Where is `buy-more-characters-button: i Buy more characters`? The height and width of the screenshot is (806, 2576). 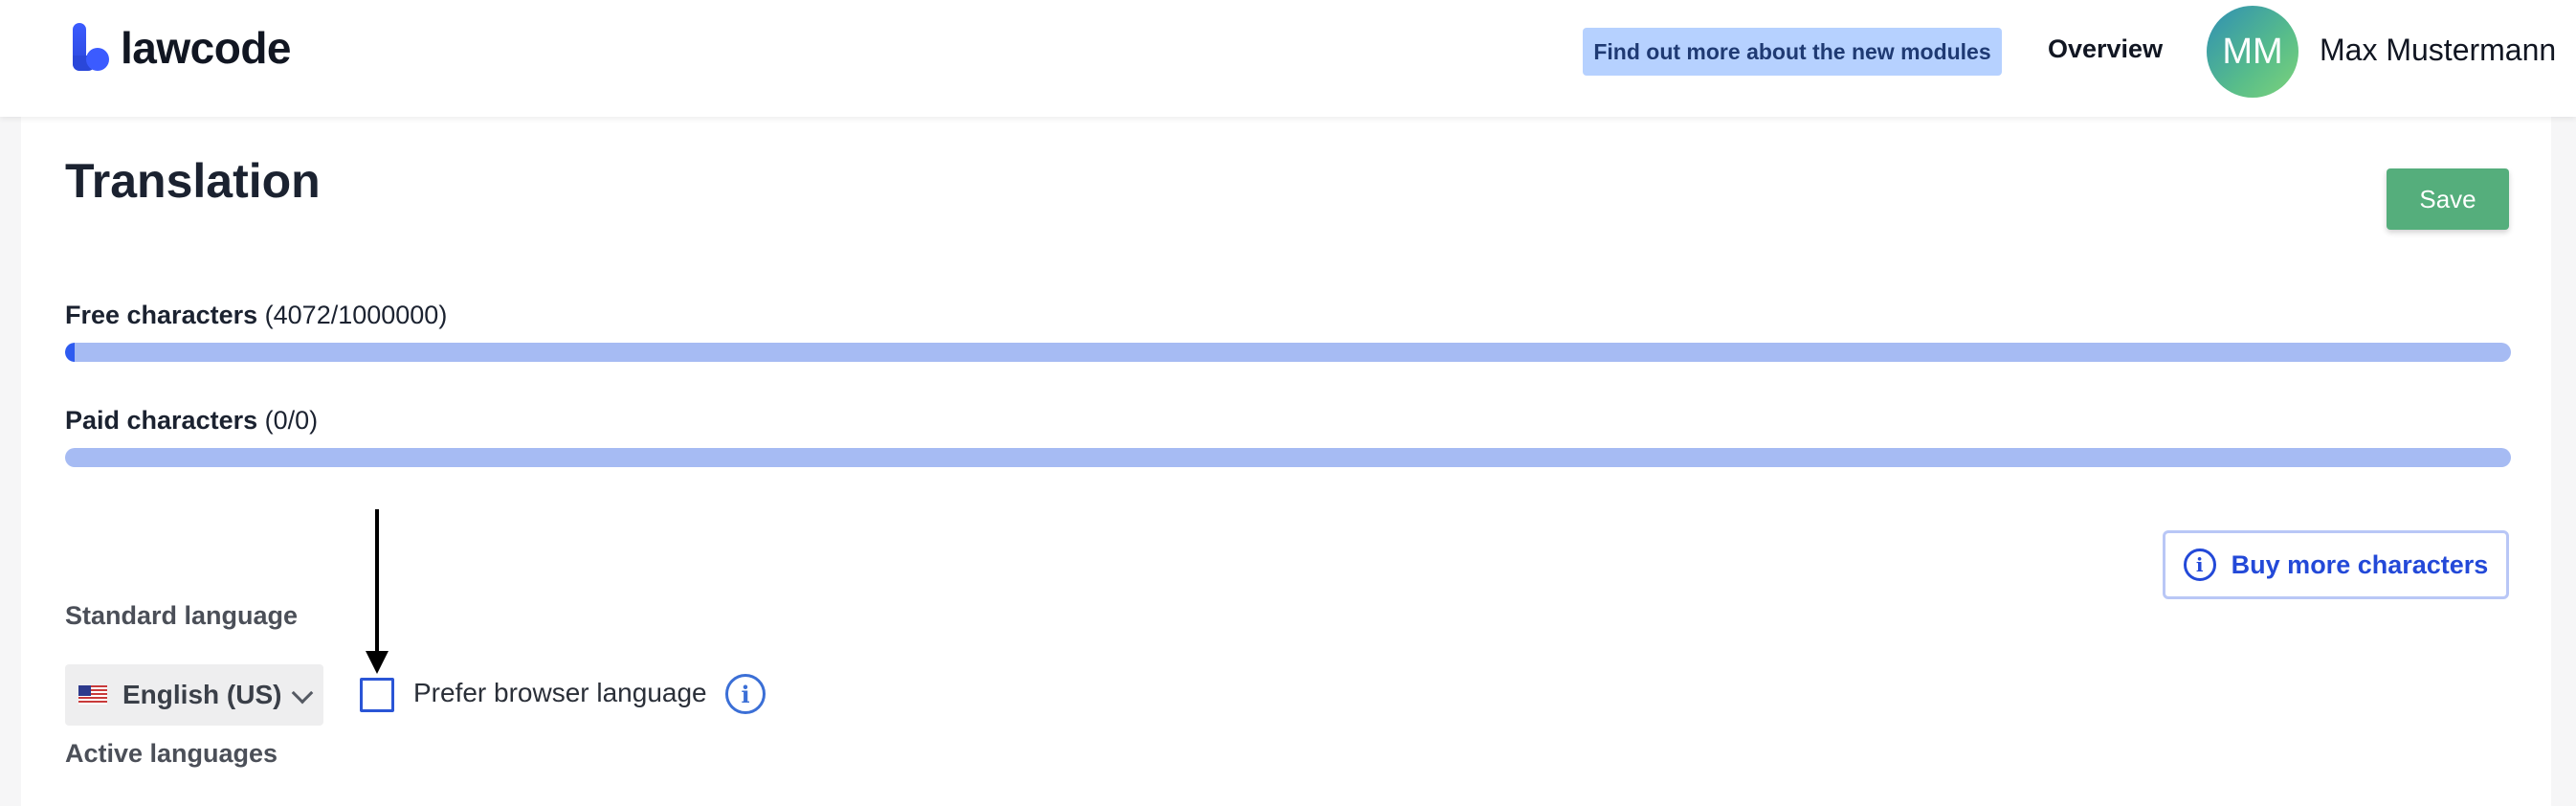 buy-more-characters-button: i Buy more characters is located at coordinates (2336, 564).